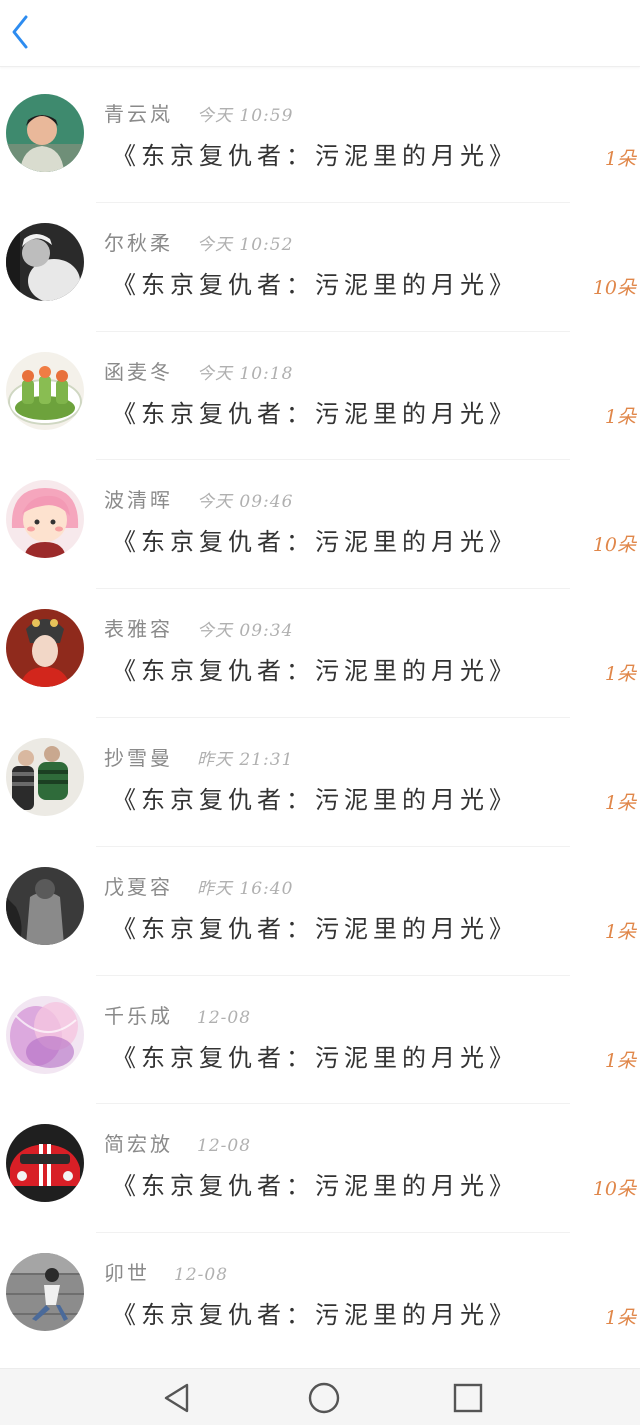 Image resolution: width=640 pixels, height=1425 pixels. What do you see at coordinates (320, 396) in the screenshot?
I see `list-item: 函麦冬 今天 10:18 《东京复仇者：污泥里的月光》 1朵` at bounding box center [320, 396].